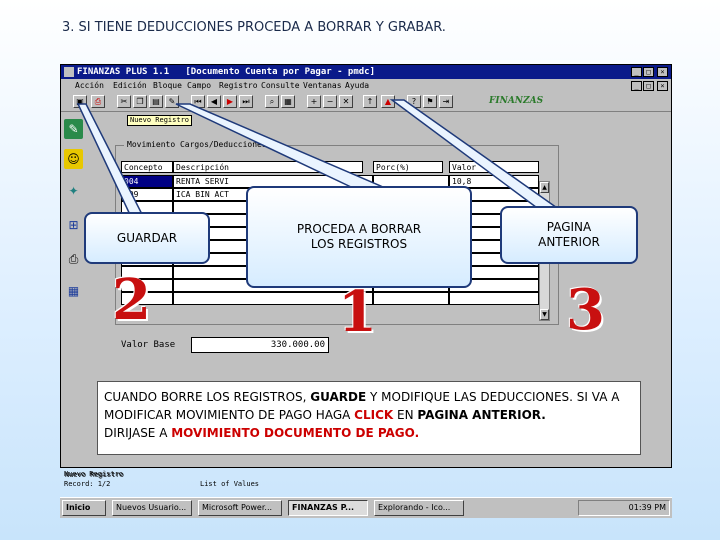 The width and height of the screenshot is (720, 540). I want to click on callout-borrar-line1: PROCEDA A BORRAR, so click(359, 229).